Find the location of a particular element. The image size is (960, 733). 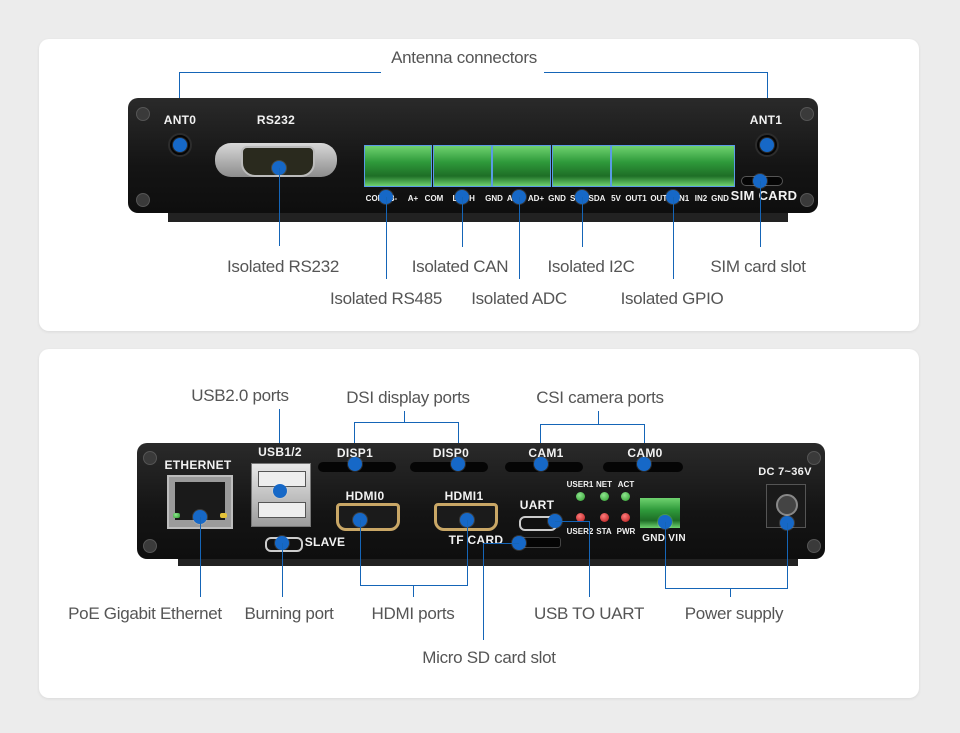

slave-silkscreen: SLAVE is located at coordinates (325, 542).